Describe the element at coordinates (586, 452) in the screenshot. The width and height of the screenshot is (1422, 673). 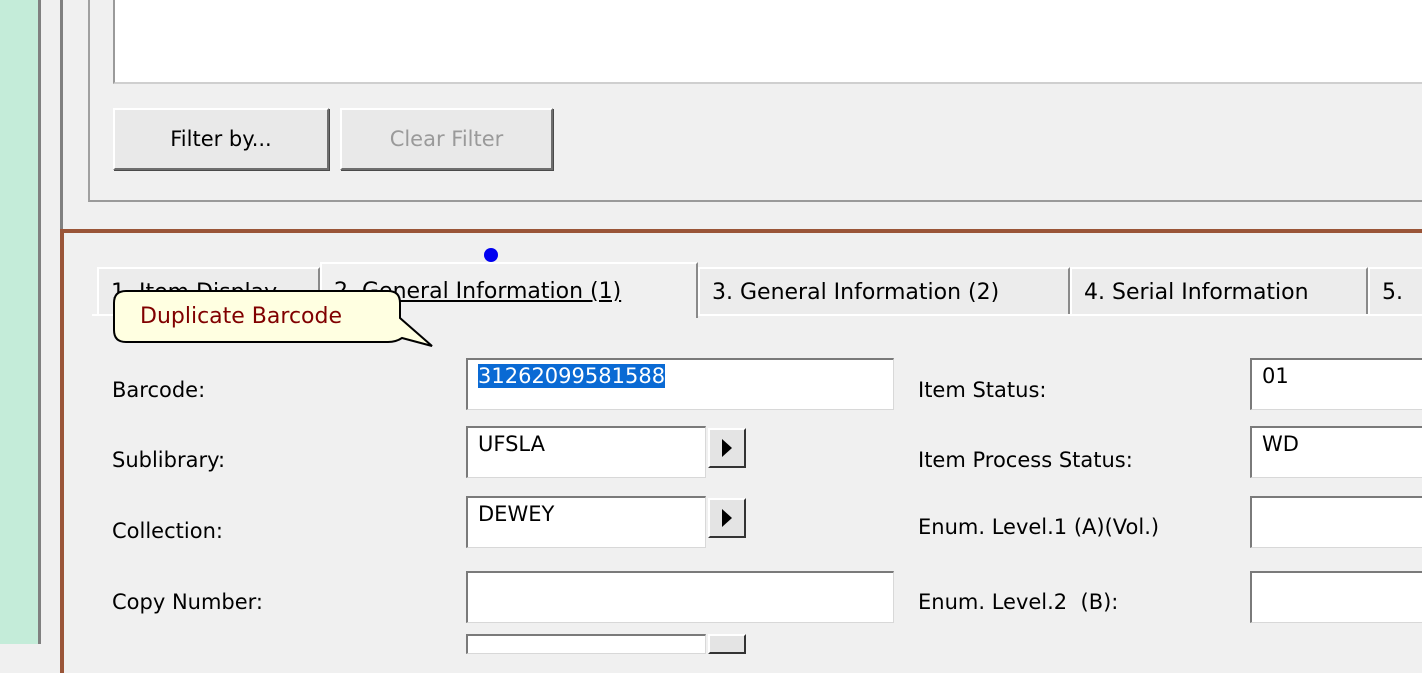
I see `sublibrary-field: UFSLA` at that location.